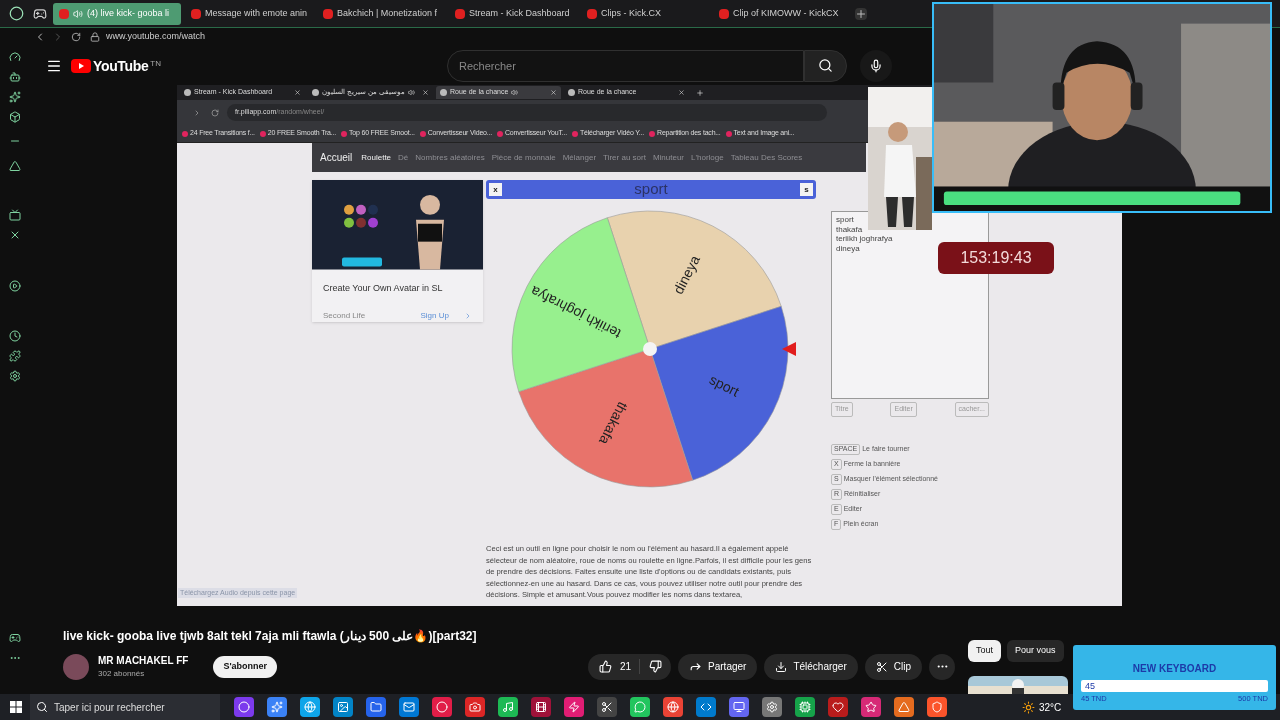 This screenshot has width=1280, height=720. What do you see at coordinates (579, 157) in the screenshot?
I see `nav-link: Mélanger` at bounding box center [579, 157].